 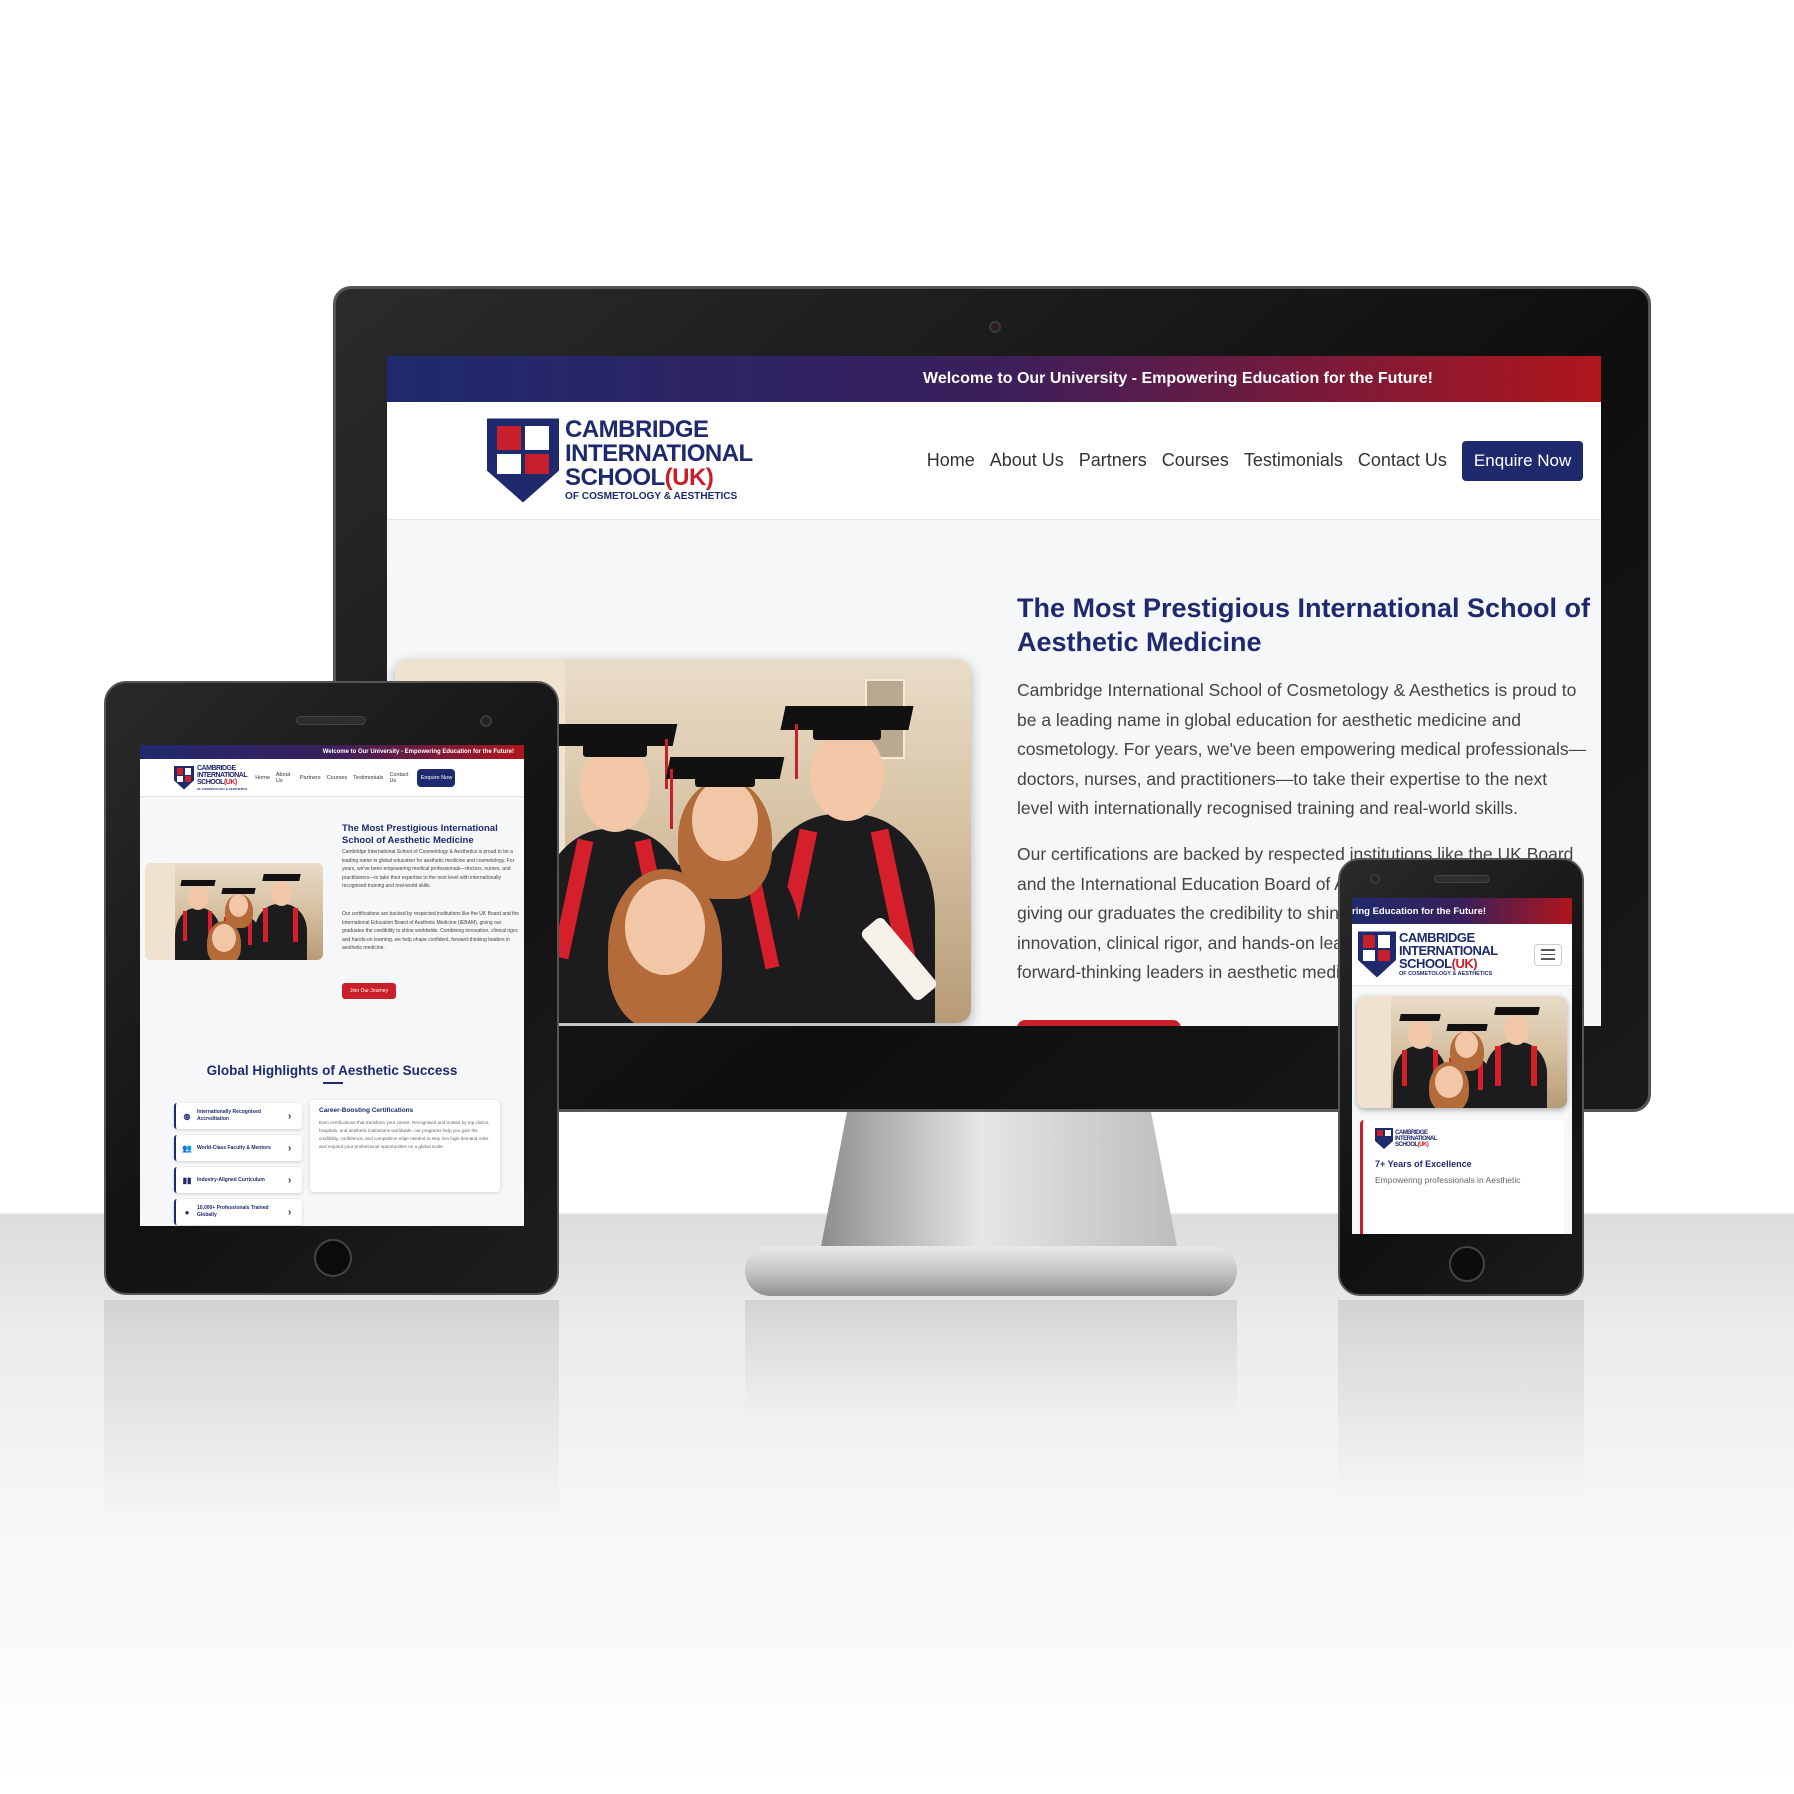 I want to click on phone-card-body: Empowering professionals in Aesthetic, so click(x=1448, y=1180).